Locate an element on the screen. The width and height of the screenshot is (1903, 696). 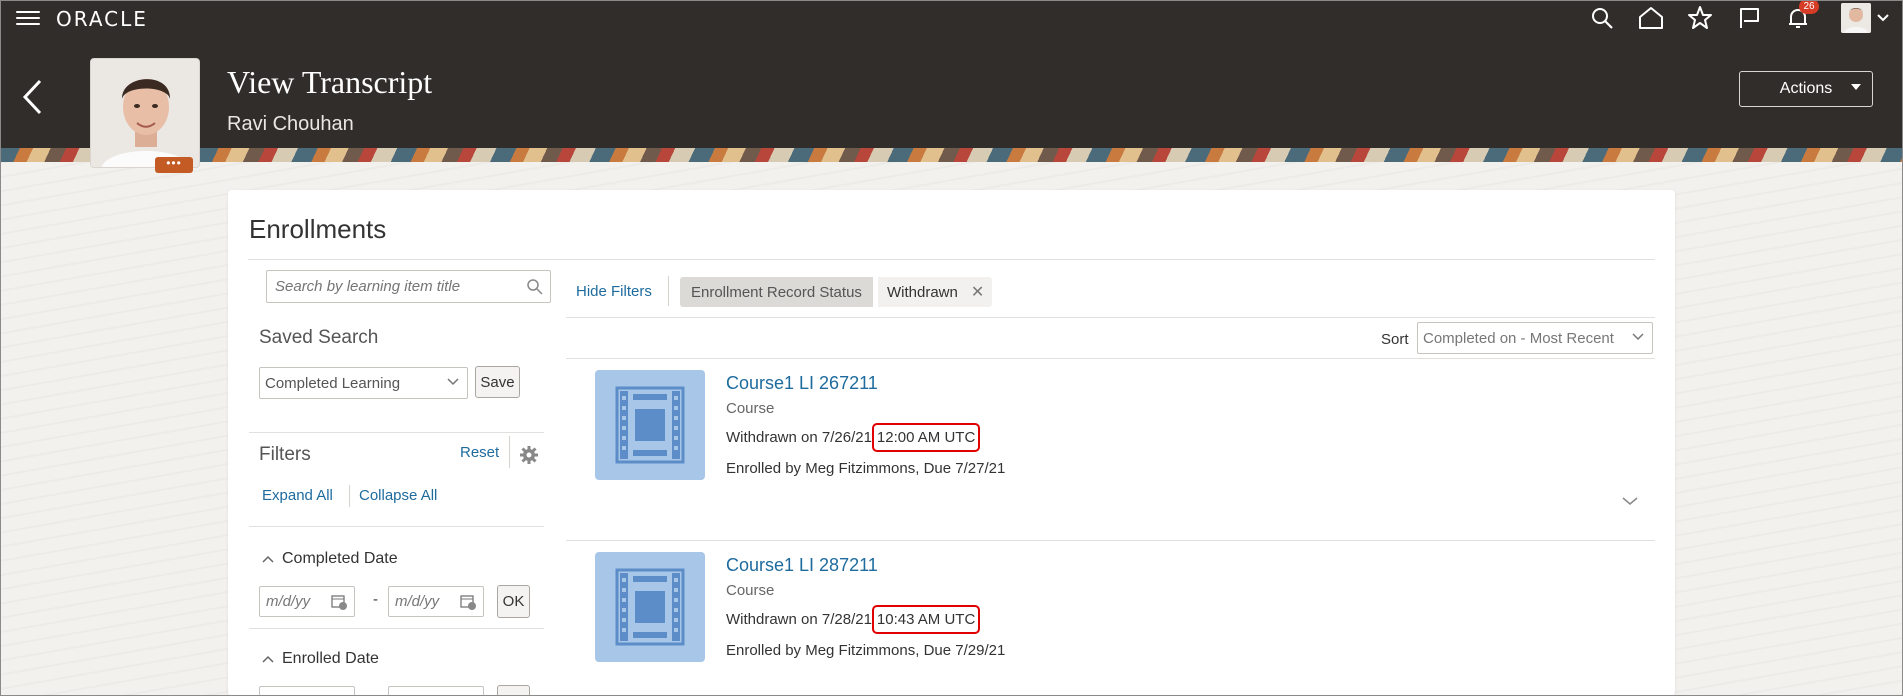
enrollment-status: Withdrawn on 7/26/21 12:00 AM UTC is located at coordinates (853, 437).